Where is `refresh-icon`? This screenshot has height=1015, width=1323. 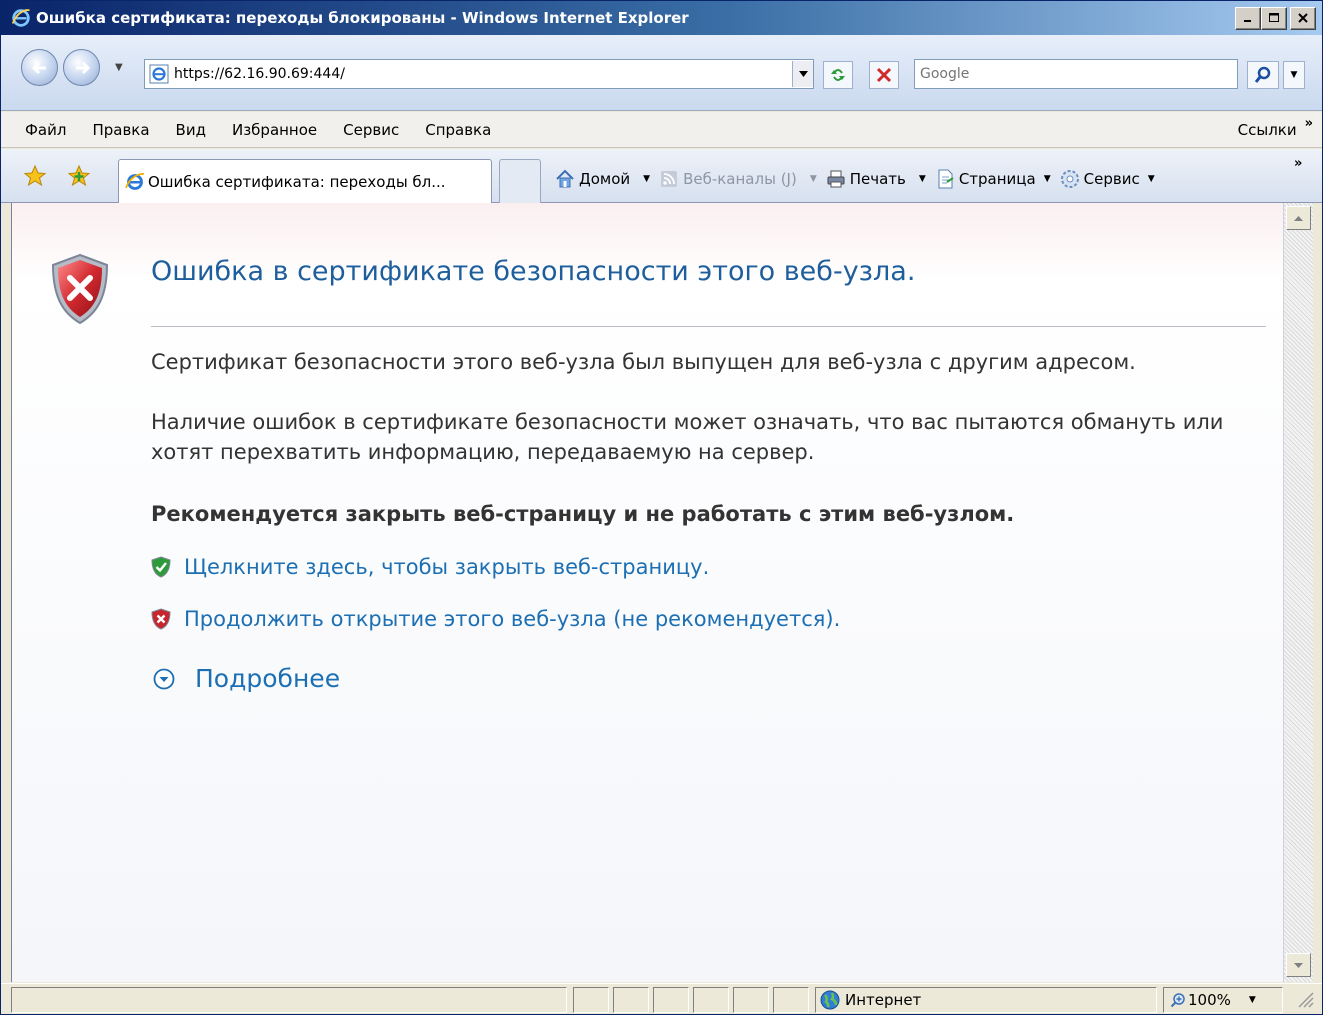
refresh-icon is located at coordinates (838, 75).